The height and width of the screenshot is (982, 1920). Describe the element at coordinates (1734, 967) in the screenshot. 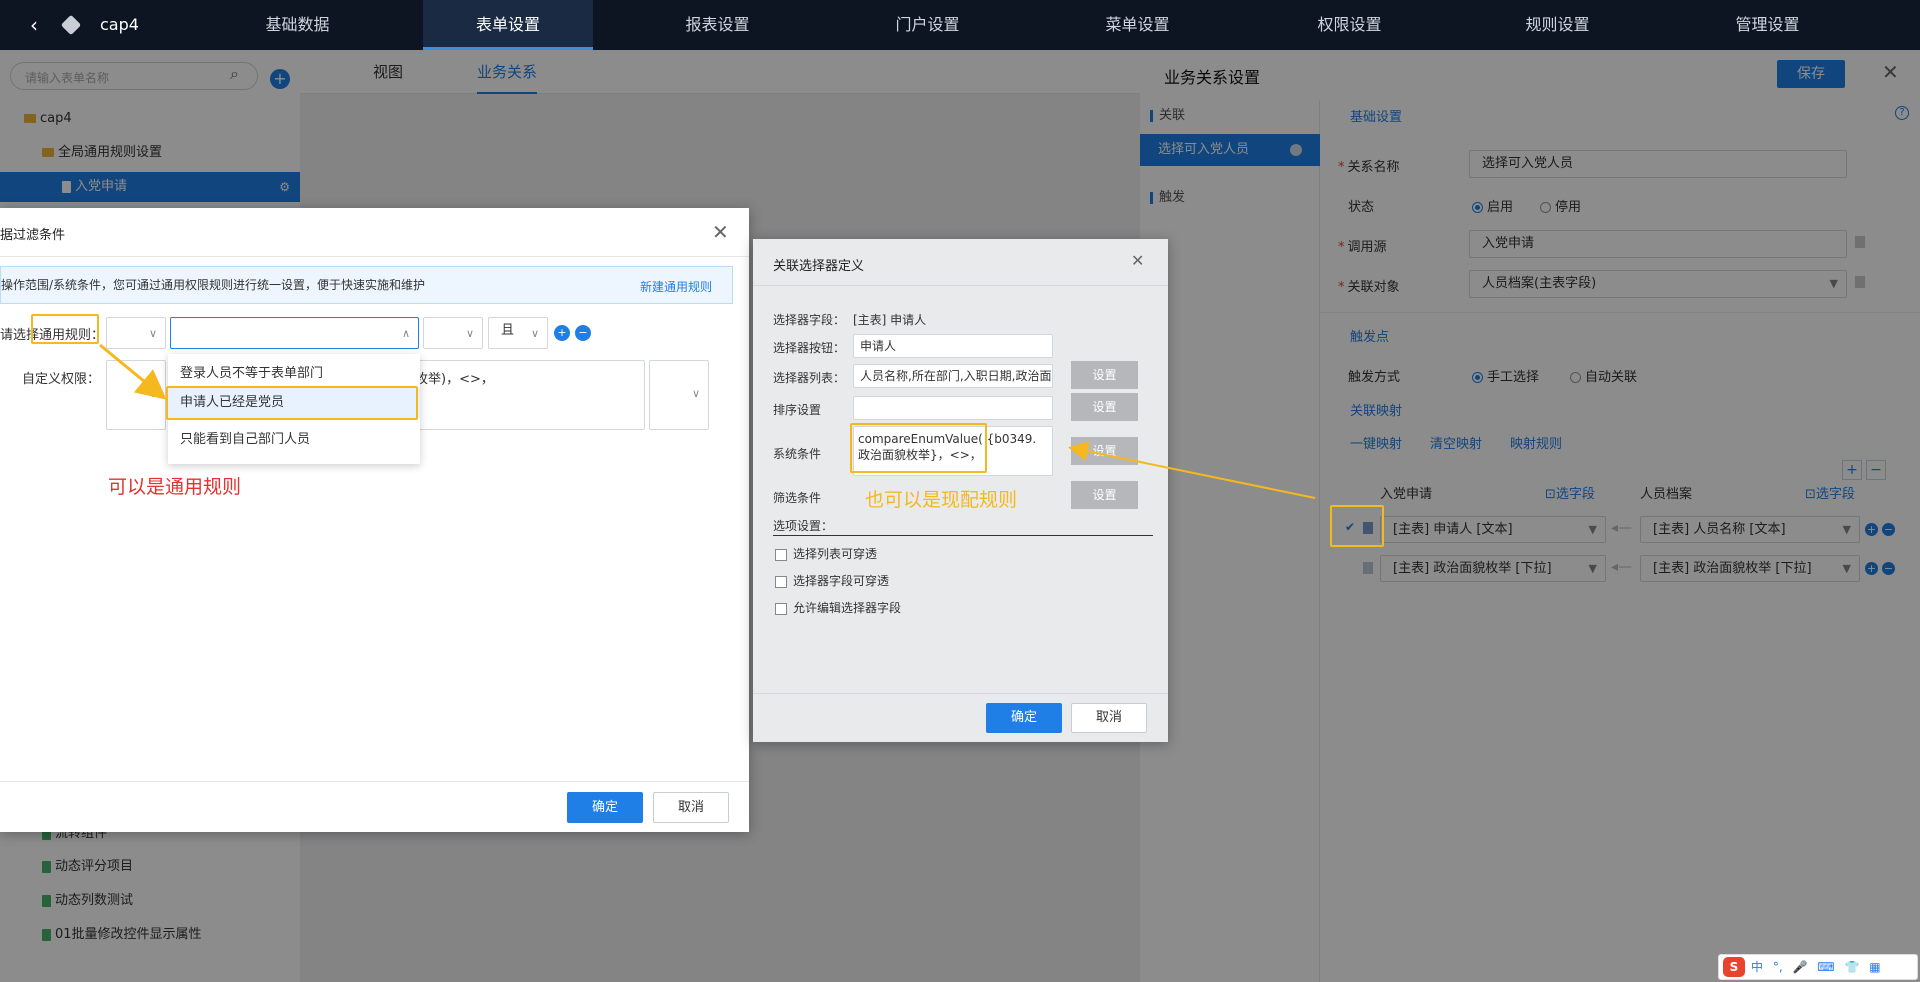

I see `ime-logo-icon: S` at that location.